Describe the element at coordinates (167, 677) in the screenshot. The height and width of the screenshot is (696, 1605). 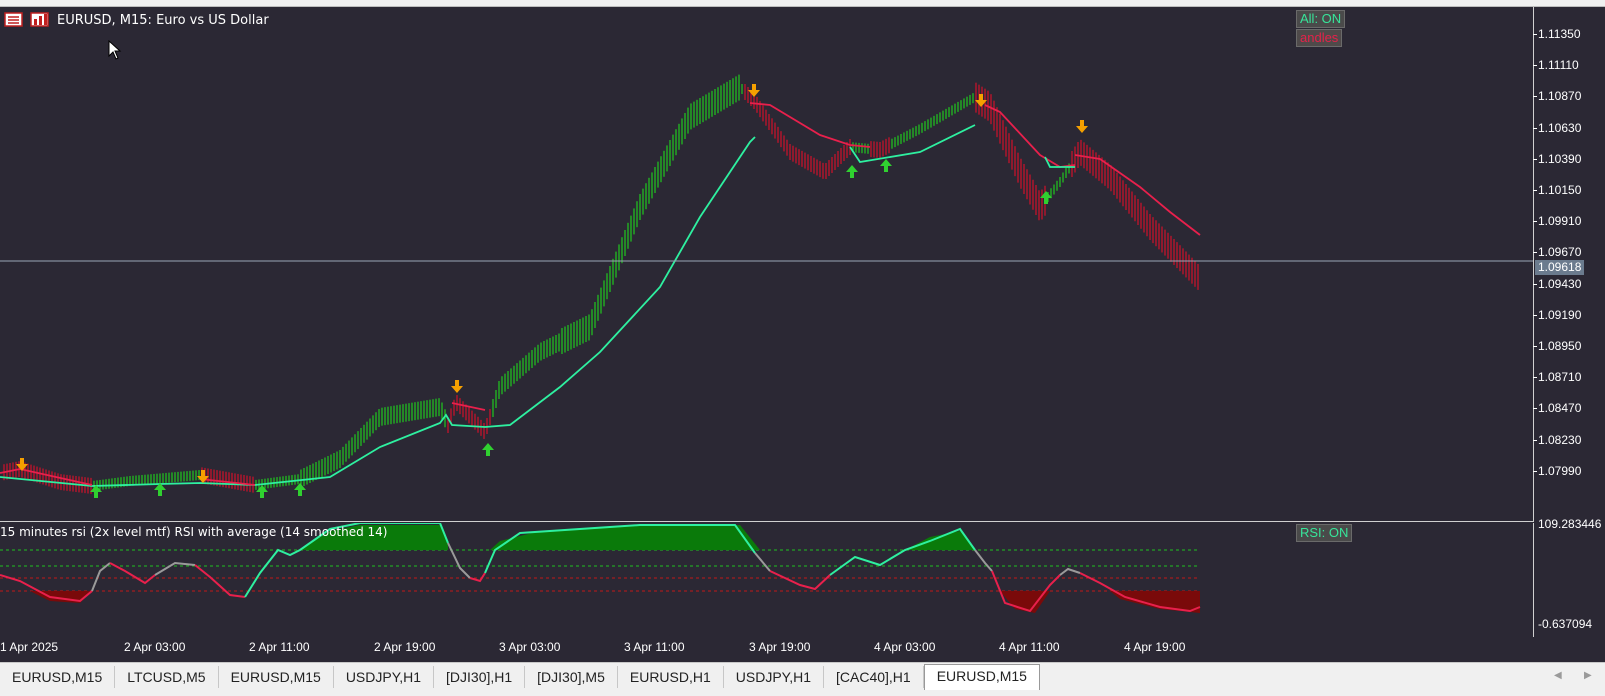
I see `tab-chart: LTCUSD,M5` at that location.